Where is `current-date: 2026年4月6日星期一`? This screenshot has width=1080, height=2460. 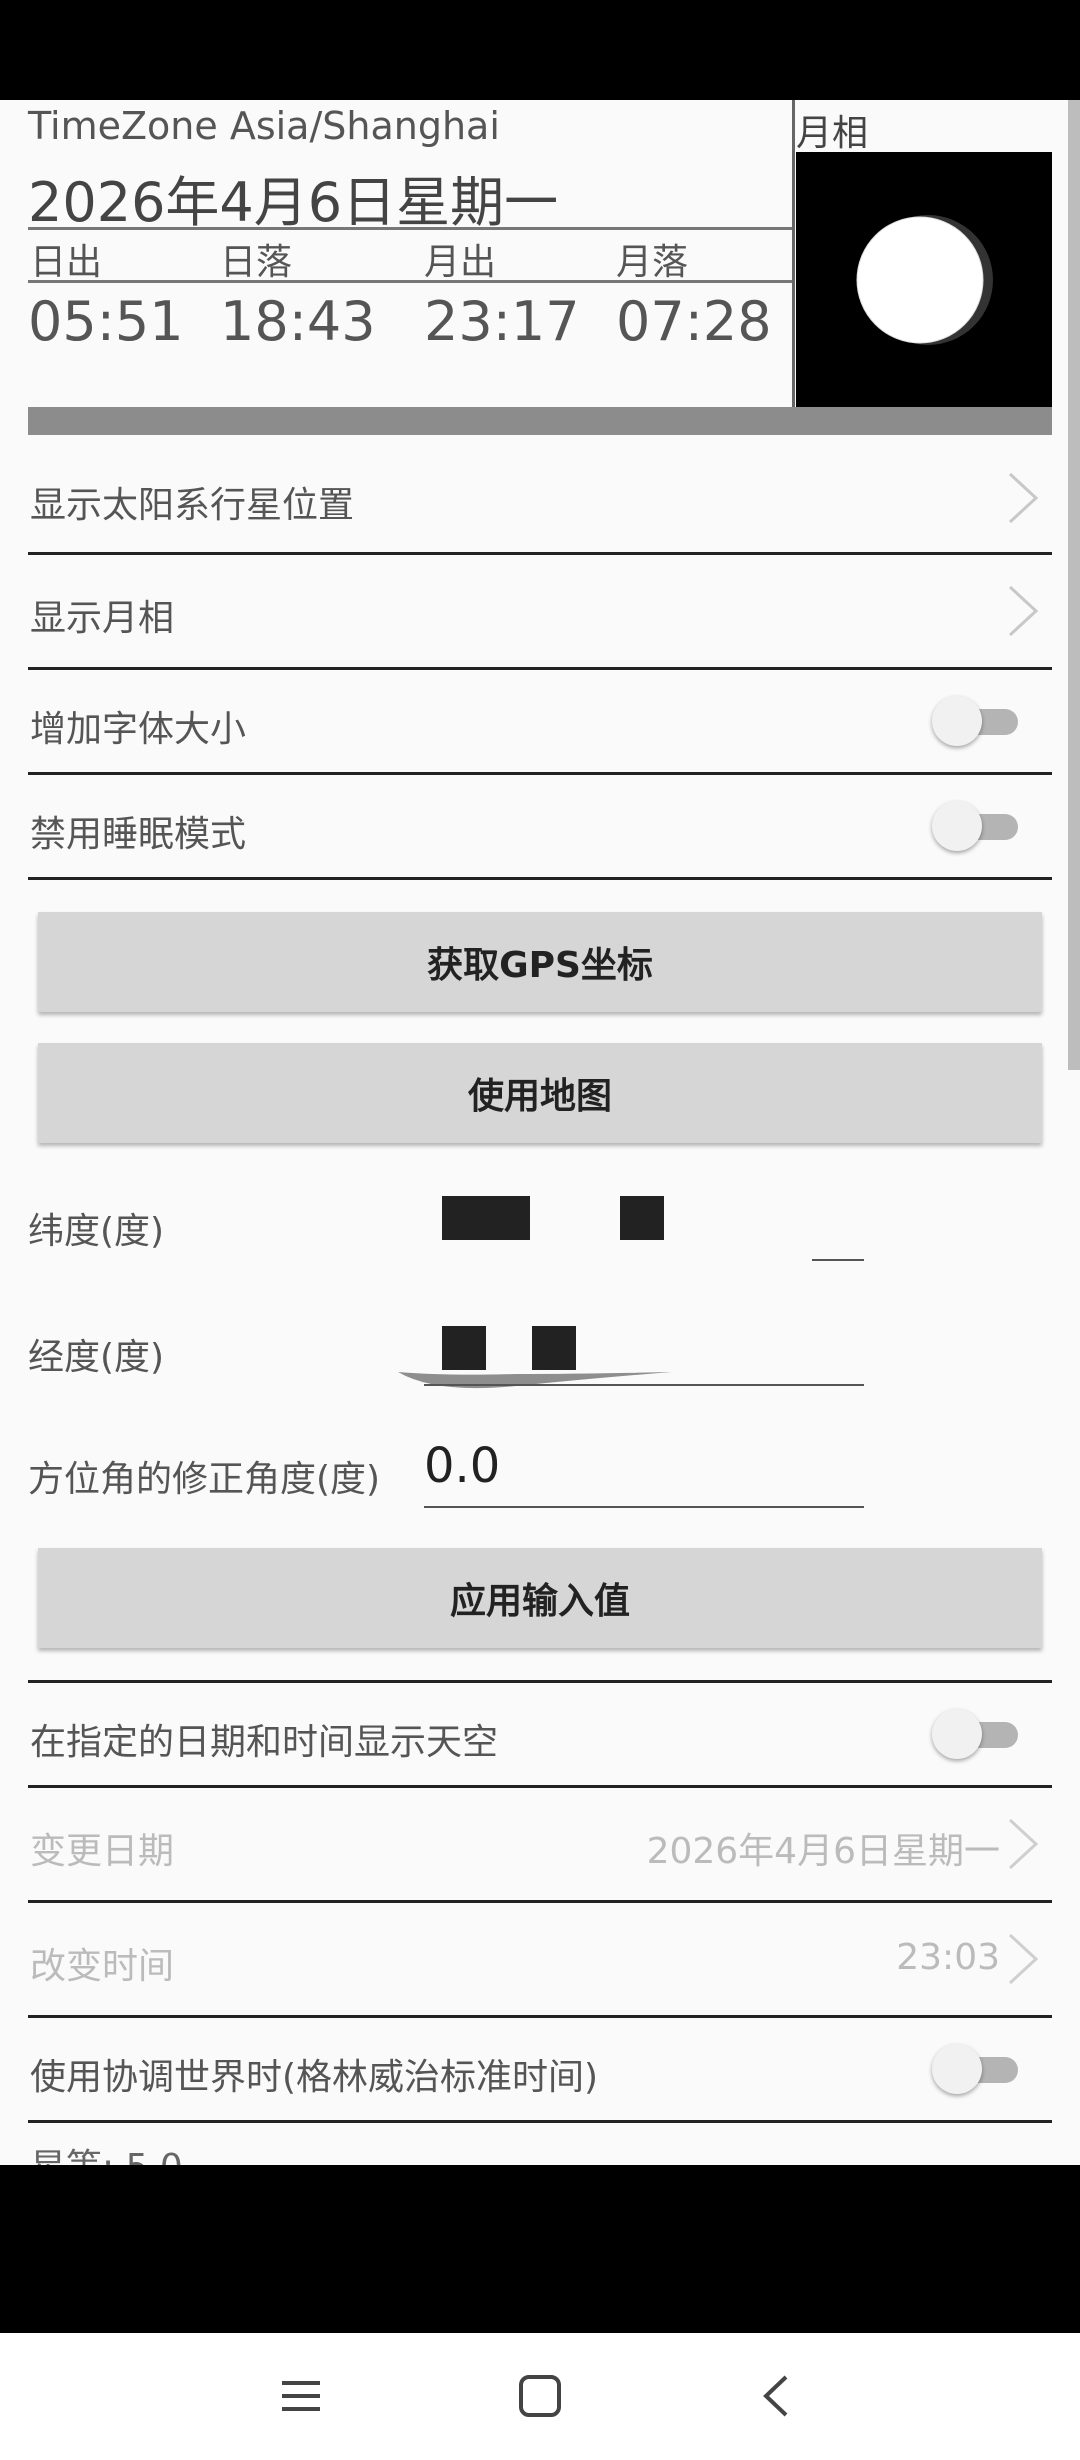
current-date: 2026年4月6日星期一 is located at coordinates (293, 202).